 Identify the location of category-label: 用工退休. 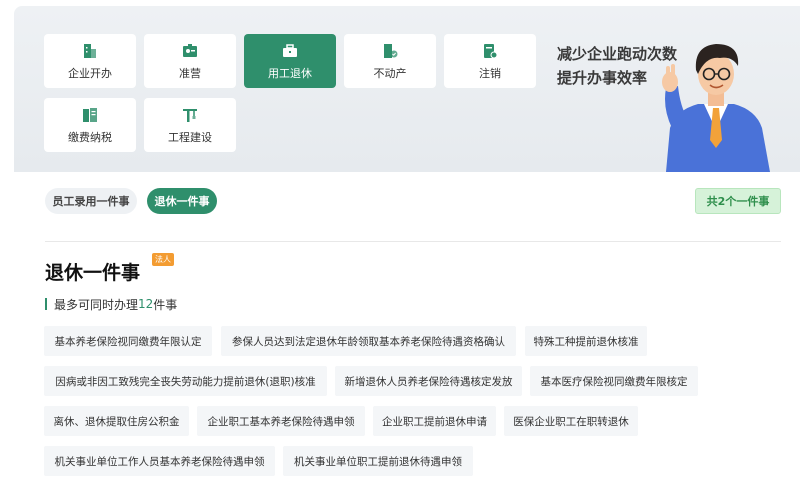
(290, 73).